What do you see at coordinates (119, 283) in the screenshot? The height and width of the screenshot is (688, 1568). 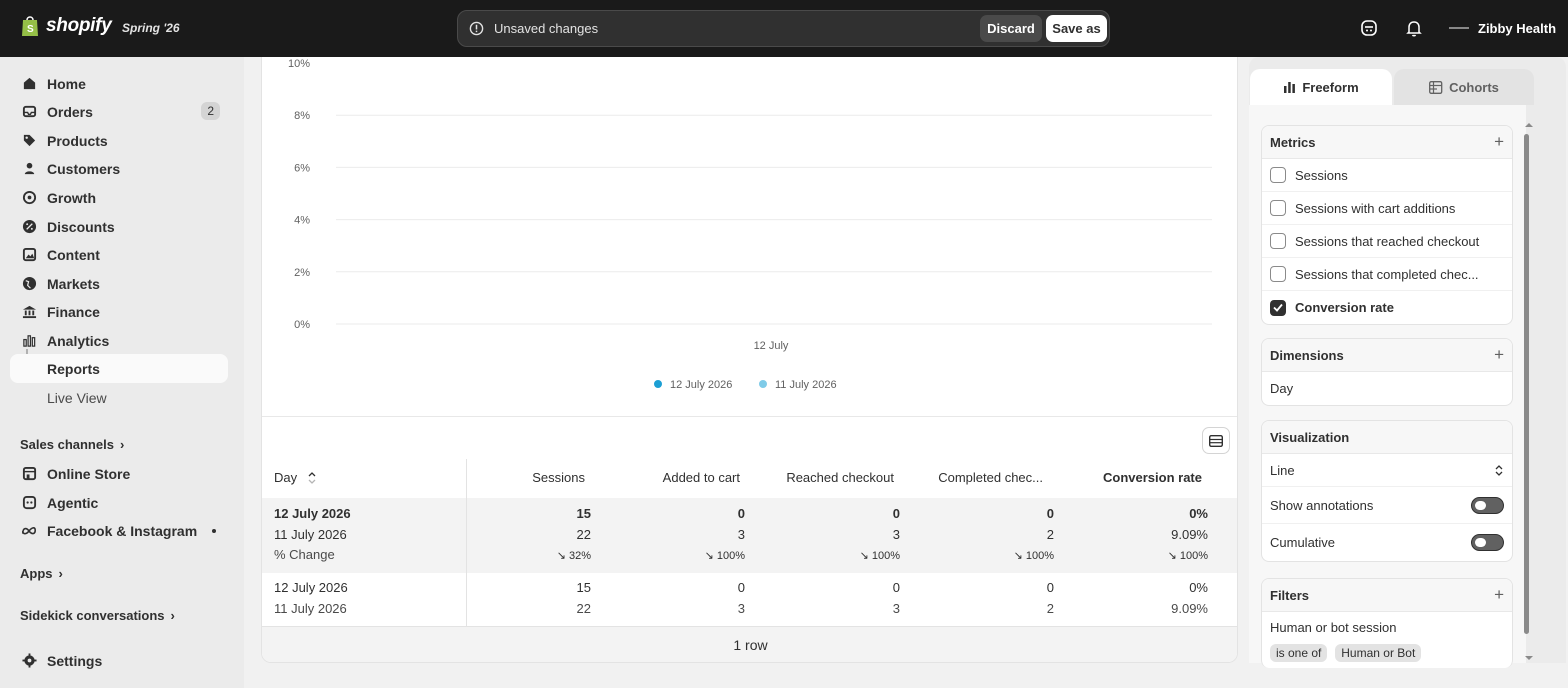 I see `sidebar-item-markets: Markets` at bounding box center [119, 283].